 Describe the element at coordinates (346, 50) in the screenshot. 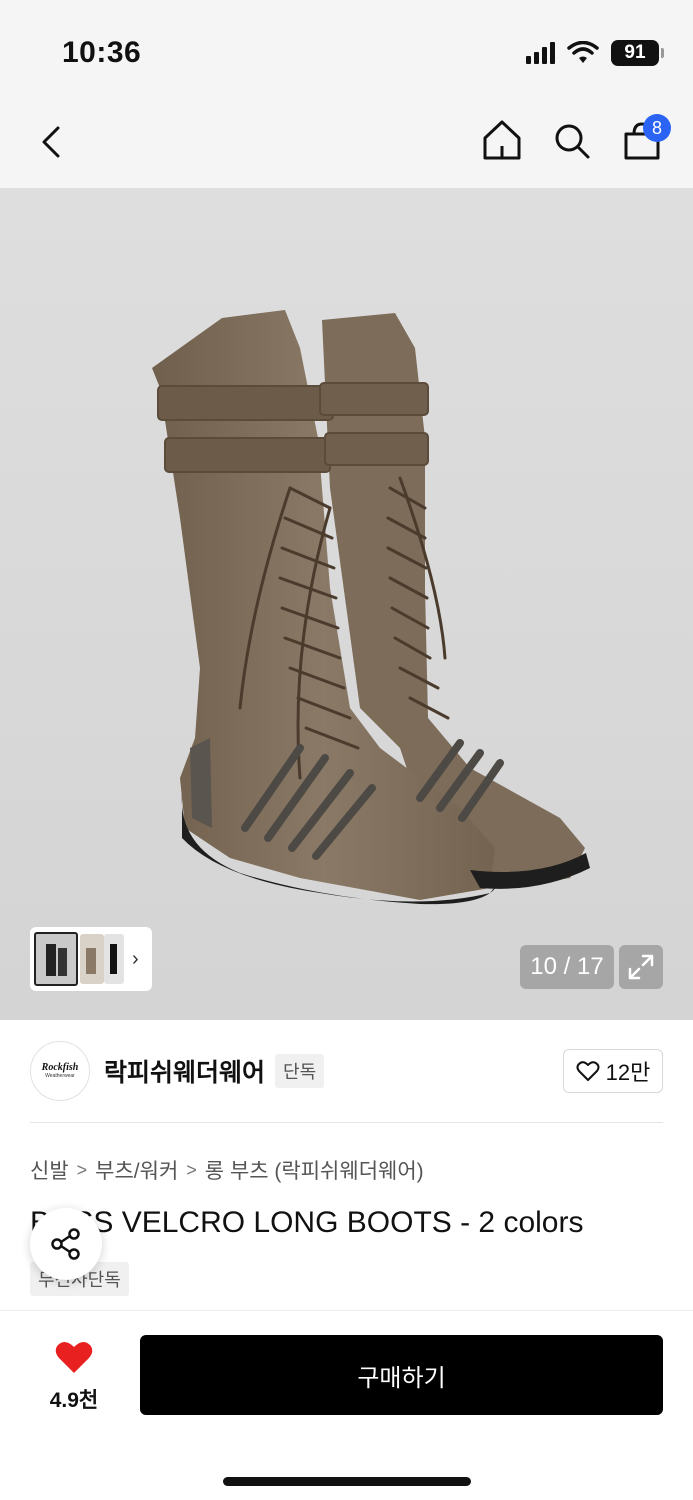

I see `status-bar: 10:36 91` at that location.